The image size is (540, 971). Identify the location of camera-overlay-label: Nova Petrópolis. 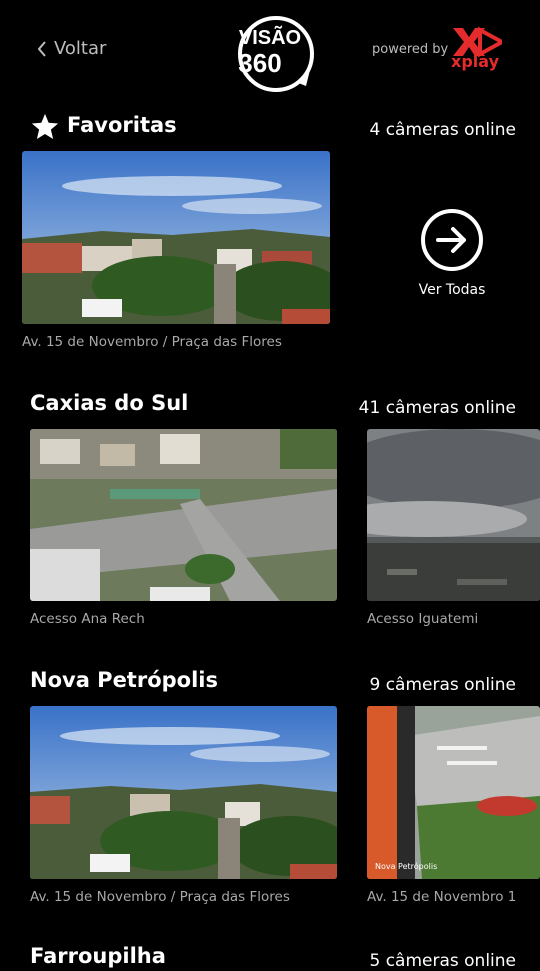
(406, 866).